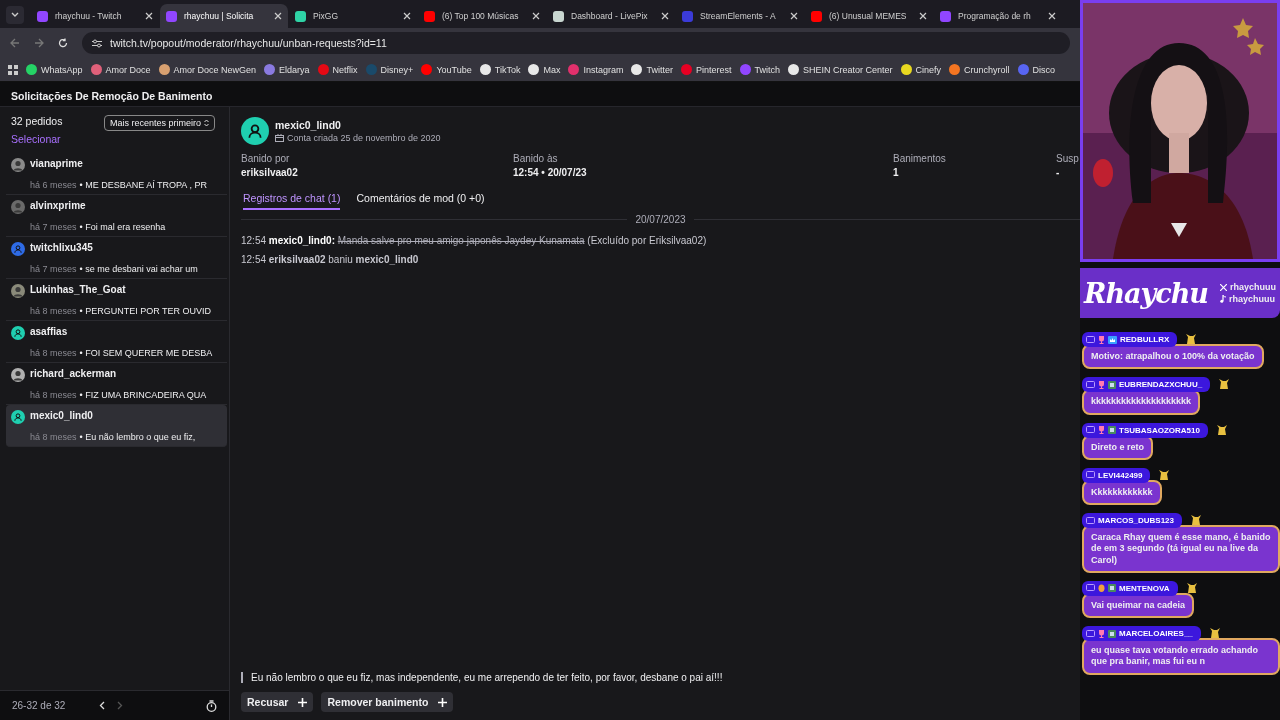 The width and height of the screenshot is (1280, 720). I want to click on bookmark: Amor Doce NewGen, so click(207, 69).